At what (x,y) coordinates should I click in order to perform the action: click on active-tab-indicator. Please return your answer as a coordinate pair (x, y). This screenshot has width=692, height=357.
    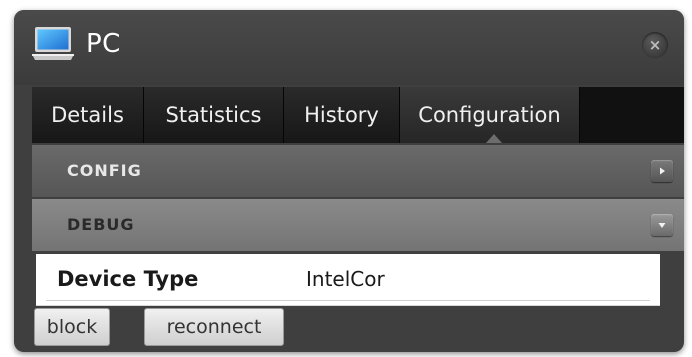
    Looking at the image, I should click on (494, 138).